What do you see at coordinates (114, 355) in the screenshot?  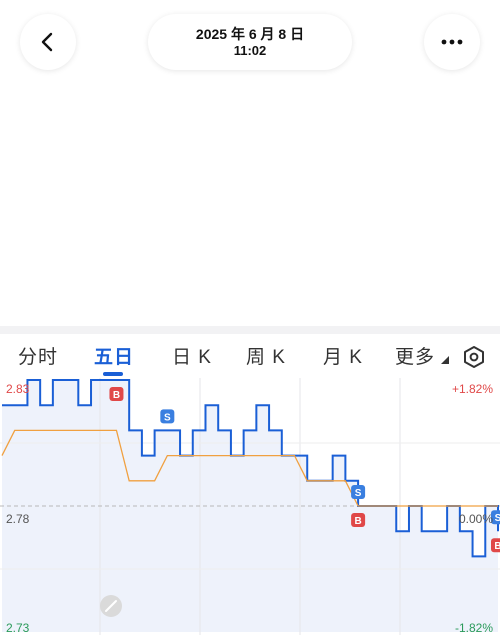 I see `tab-five-day: 五日` at bounding box center [114, 355].